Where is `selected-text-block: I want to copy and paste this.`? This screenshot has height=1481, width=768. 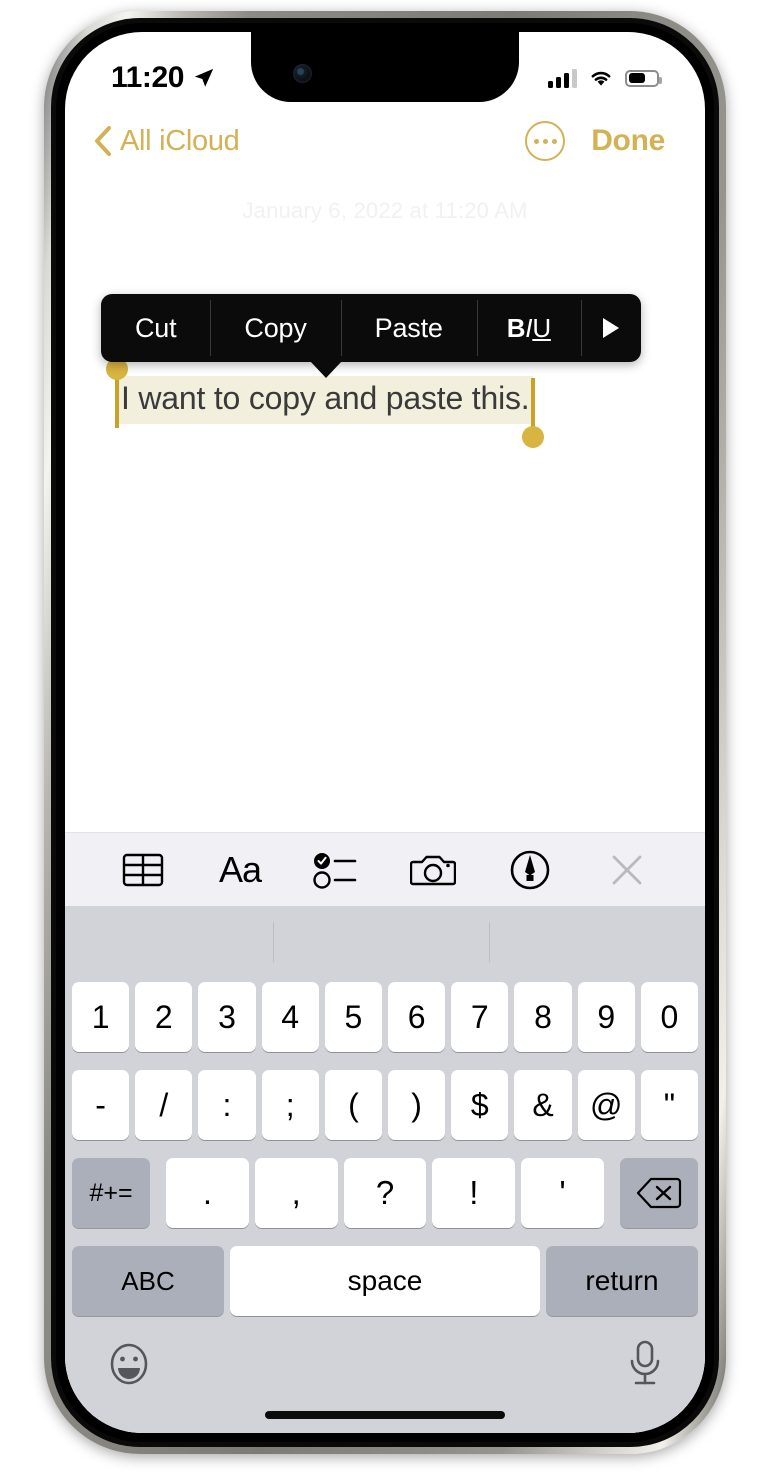
selected-text-block: I want to copy and paste this. is located at coordinates (325, 403).